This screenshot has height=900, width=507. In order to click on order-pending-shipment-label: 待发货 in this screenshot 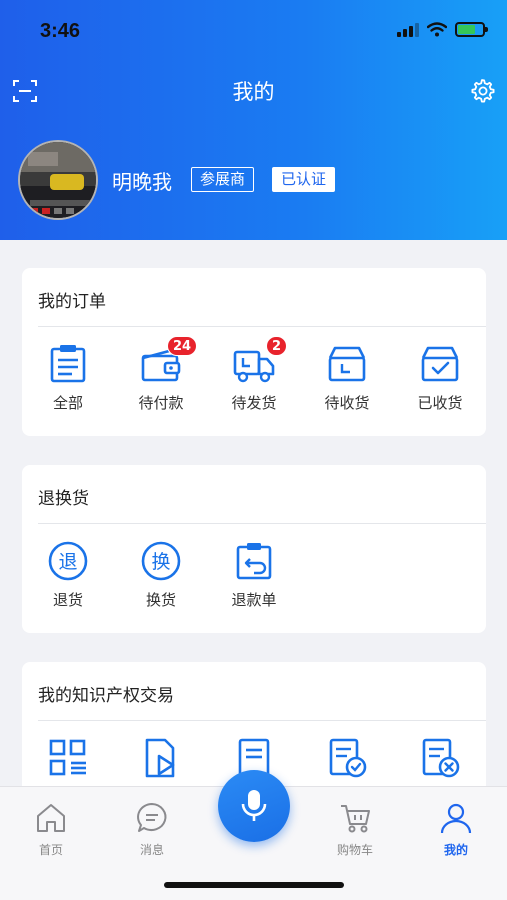, I will do `click(254, 403)`.